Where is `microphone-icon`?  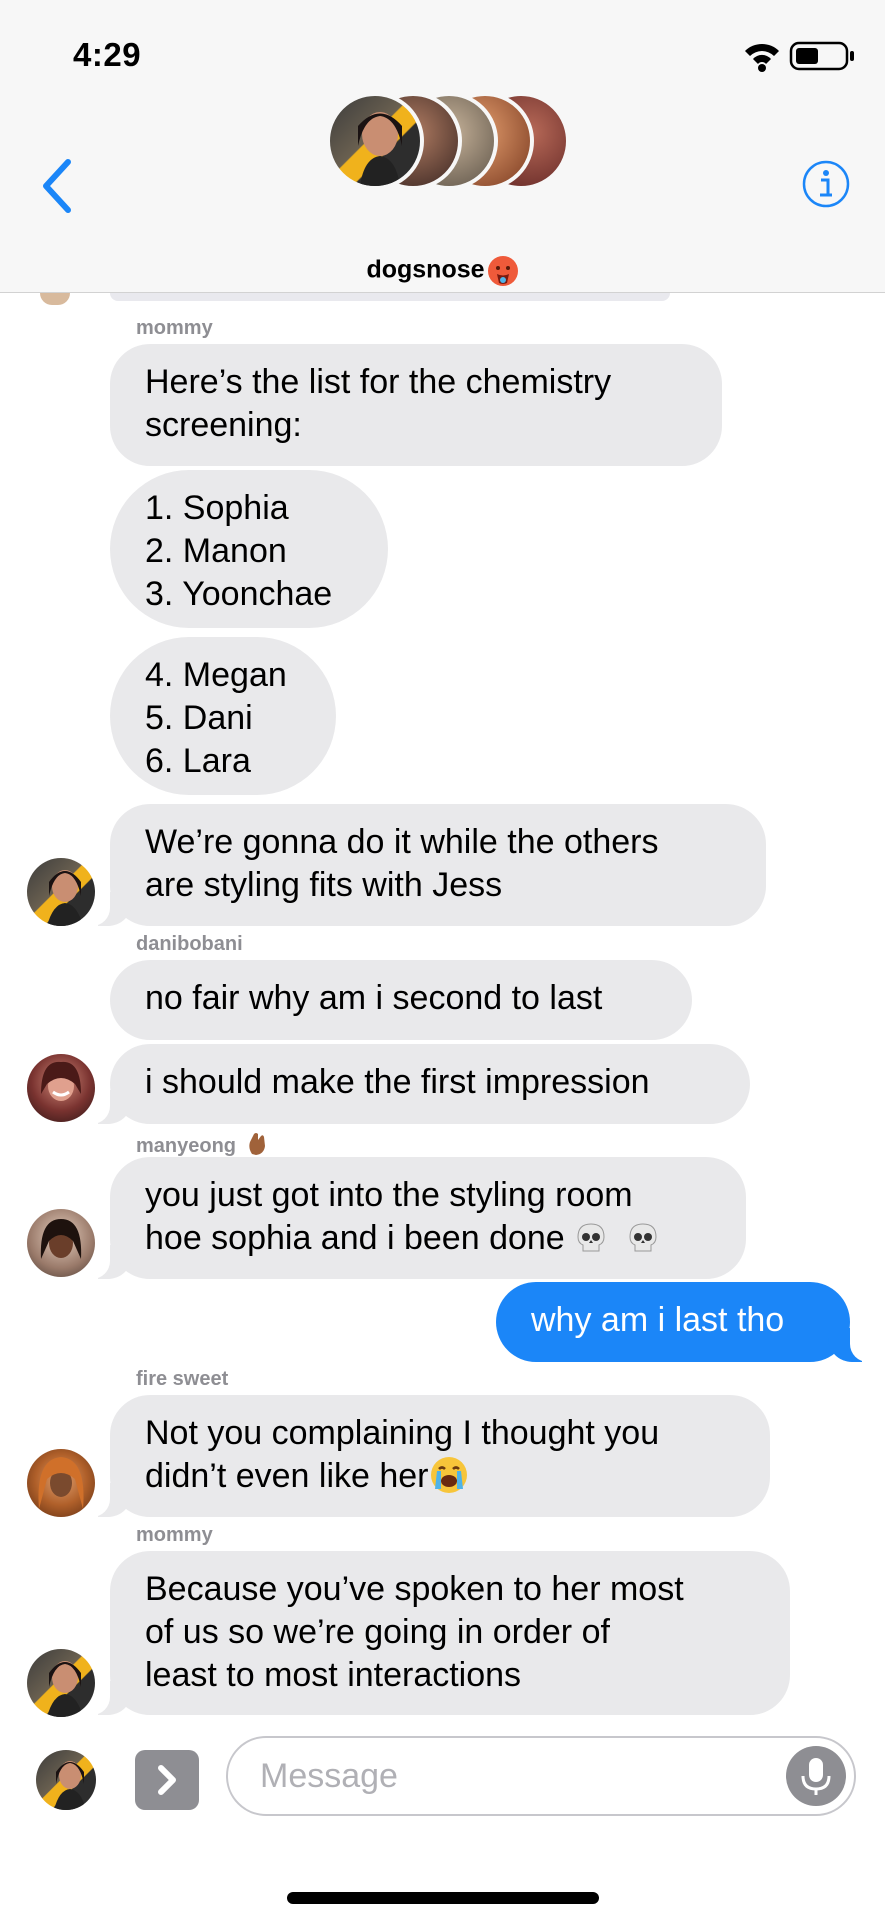 microphone-icon is located at coordinates (816, 1776).